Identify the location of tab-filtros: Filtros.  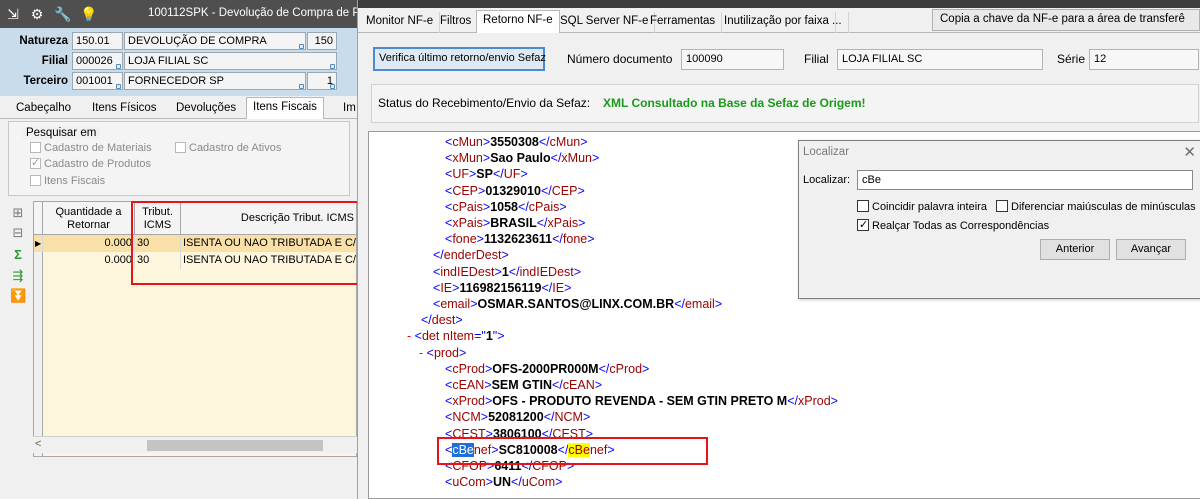
(456, 22).